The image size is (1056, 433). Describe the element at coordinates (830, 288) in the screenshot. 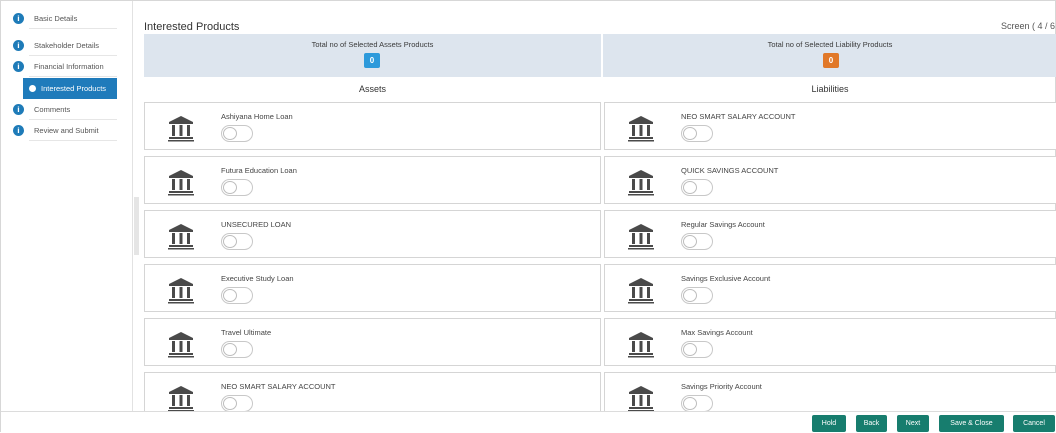

I see `liability-product-card: Savings Exclusive Account` at that location.